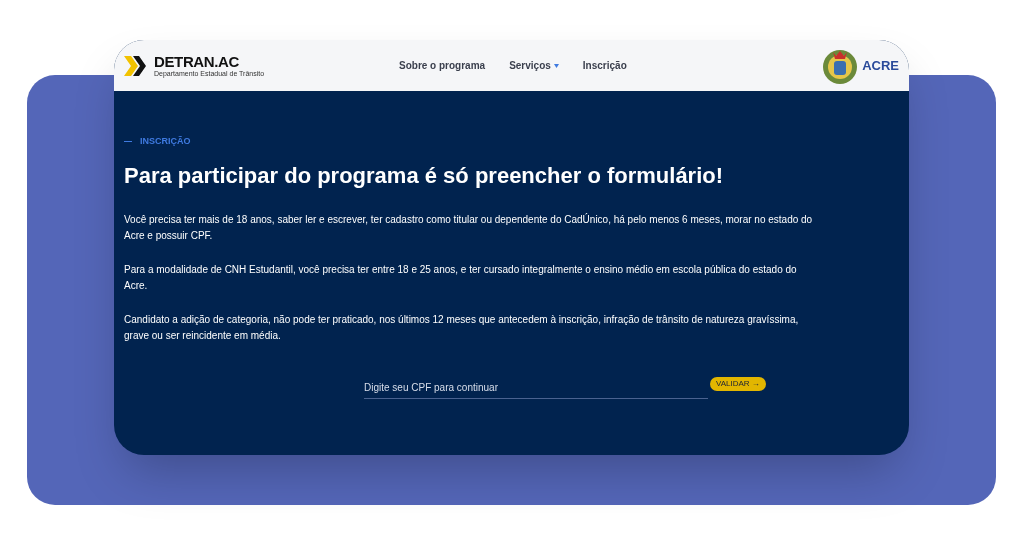  What do you see at coordinates (165, 141) in the screenshot?
I see `section-eyebrow: INSCRIÇÃO` at bounding box center [165, 141].